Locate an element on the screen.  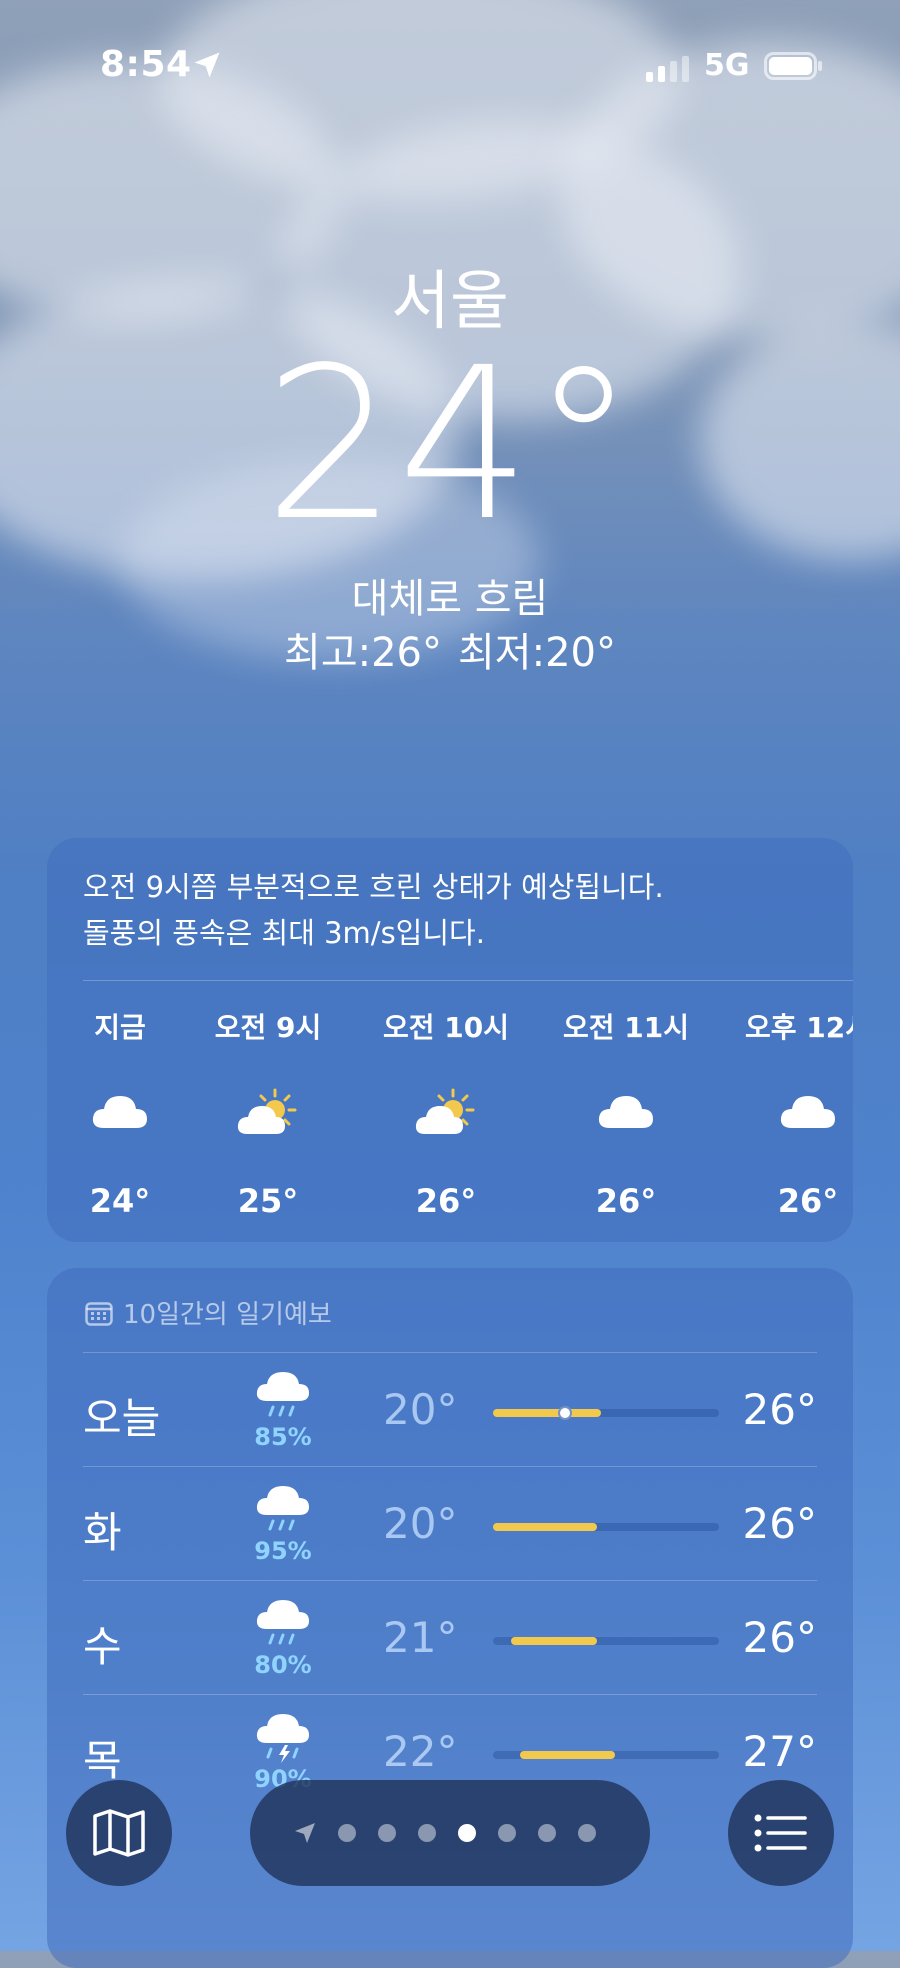
precip-chance: 85% is located at coordinates (283, 1437).